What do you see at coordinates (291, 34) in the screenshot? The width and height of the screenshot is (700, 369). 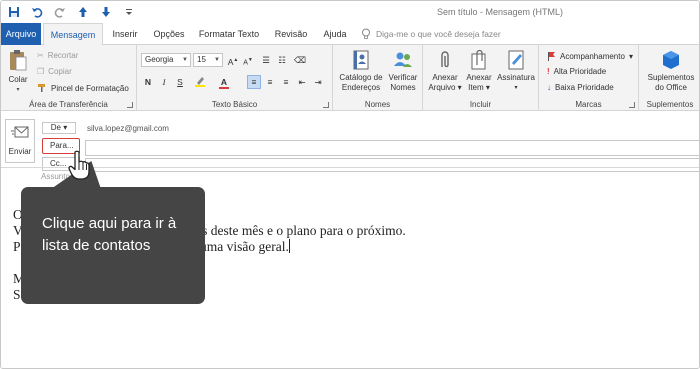 I see `tab-revisao: Revisão` at bounding box center [291, 34].